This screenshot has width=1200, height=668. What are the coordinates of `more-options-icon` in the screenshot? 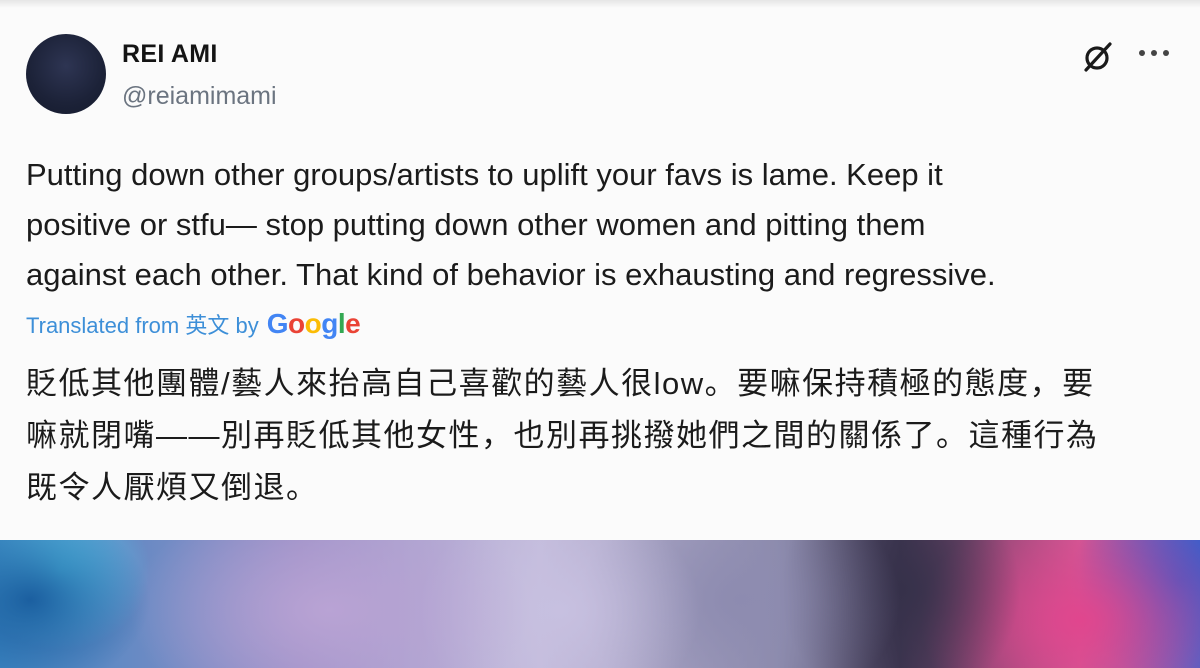 It's located at (1154, 53).